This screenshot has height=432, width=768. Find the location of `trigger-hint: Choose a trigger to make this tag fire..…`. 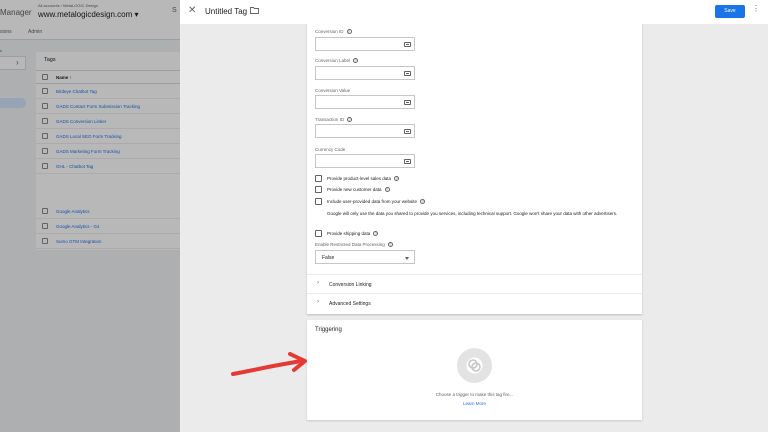

trigger-hint: Choose a trigger to make this tag fire..… is located at coordinates (474, 394).